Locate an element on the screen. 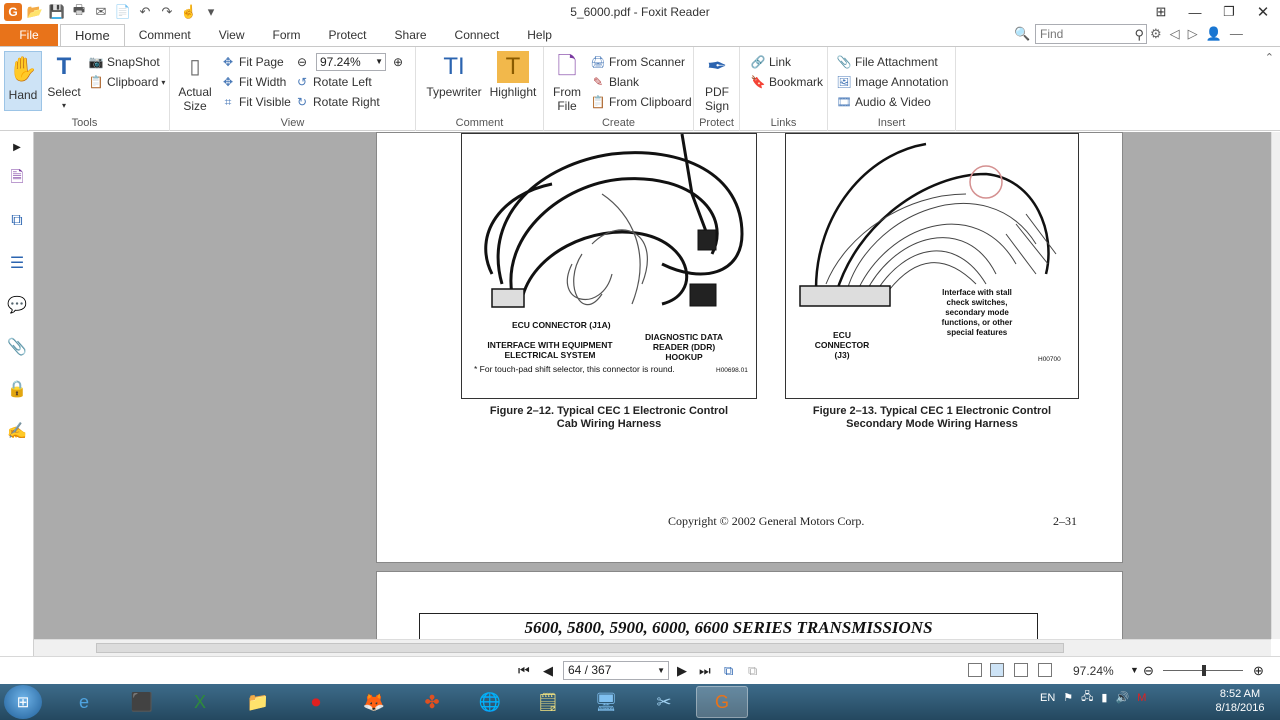 Image resolution: width=1280 pixels, height=720 pixels. fit-width-button: ✥ Fit Width is located at coordinates (253, 82).